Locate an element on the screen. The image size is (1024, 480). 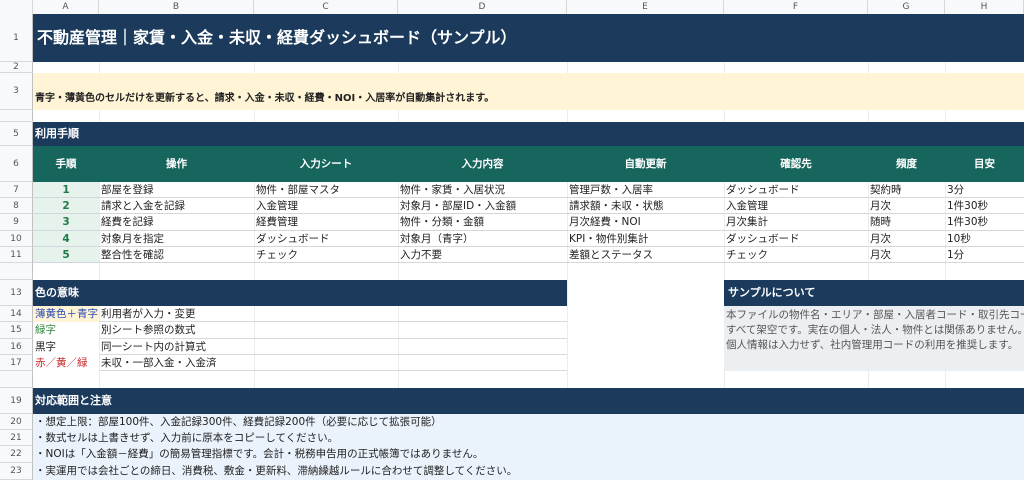
legend-desc-formula: 同一シート内の計算式 is located at coordinates (333, 347).